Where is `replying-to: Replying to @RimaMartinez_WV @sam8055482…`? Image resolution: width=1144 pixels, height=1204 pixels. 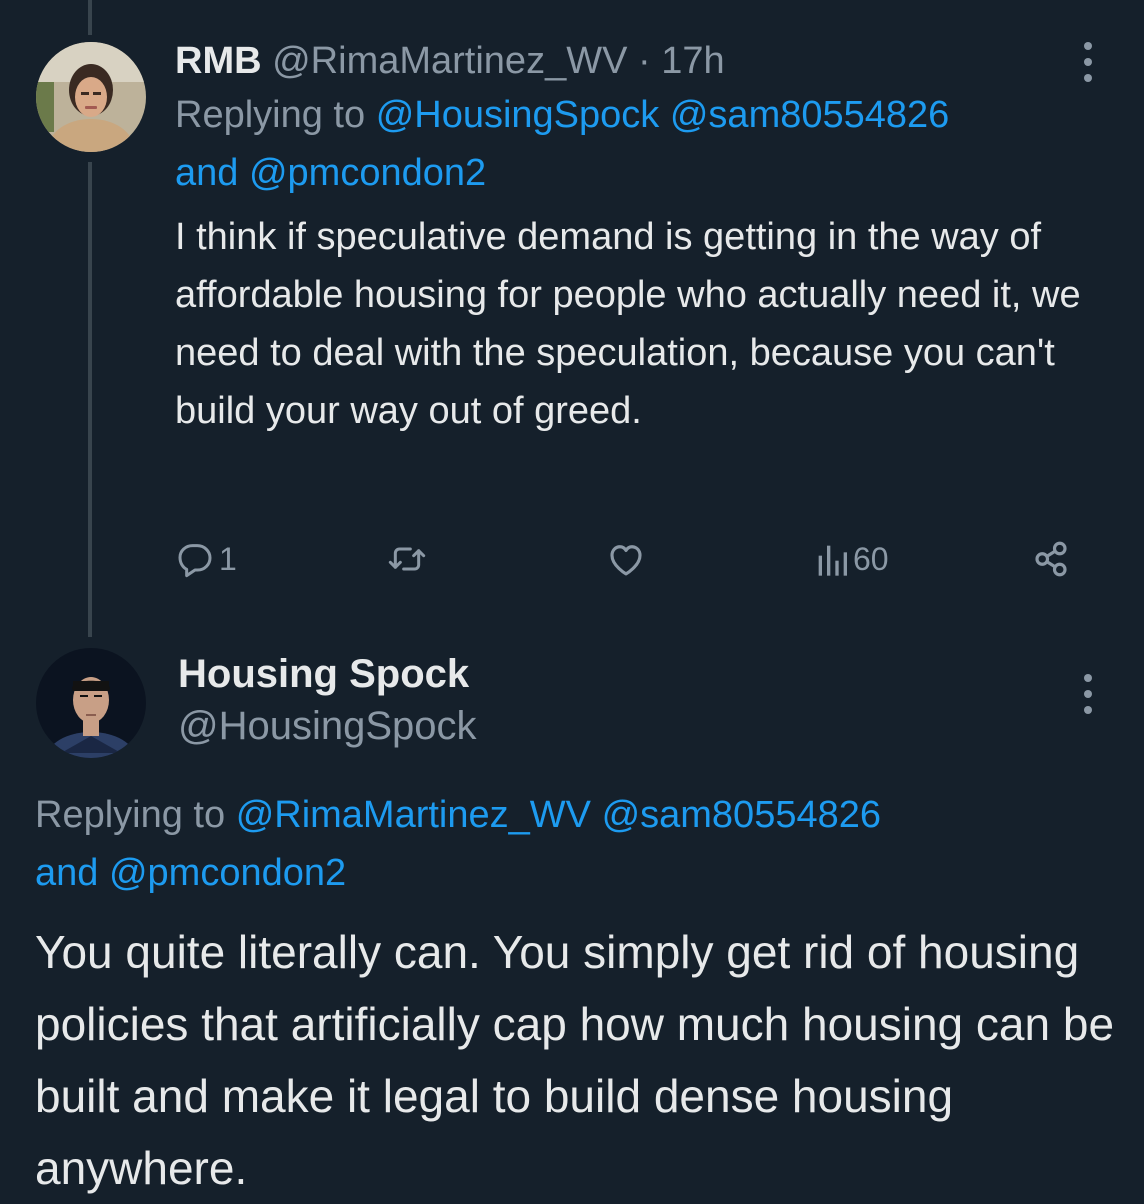 replying-to: Replying to @RimaMartinez_WV @sam8055482… is located at coordinates (580, 844).